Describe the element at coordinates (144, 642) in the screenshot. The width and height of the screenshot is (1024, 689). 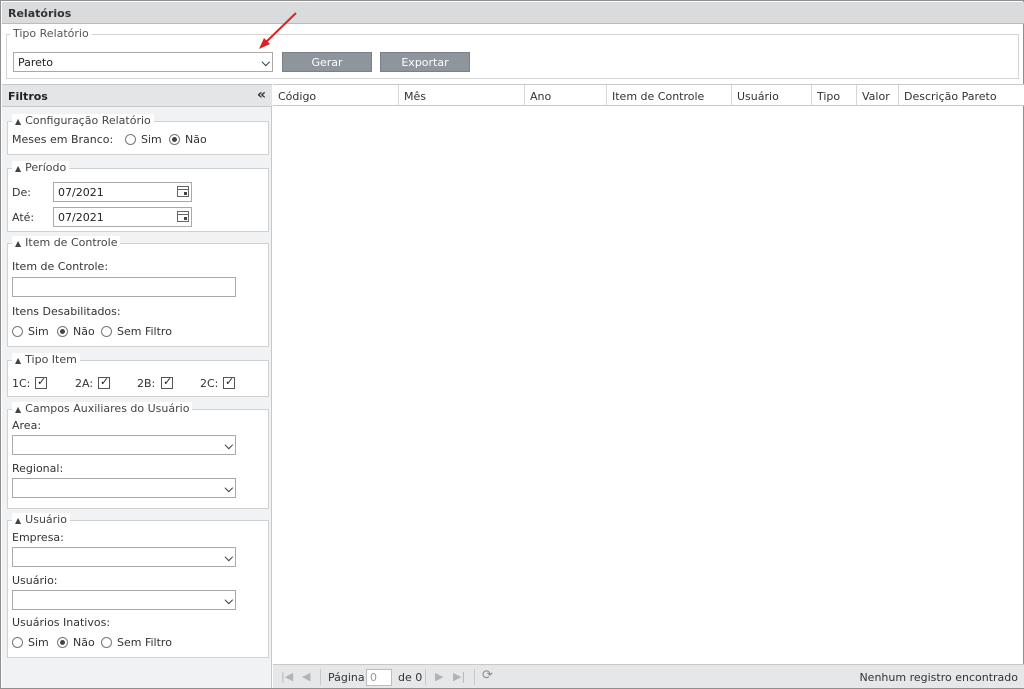
I see `inactive-users-nofilter-label: Sem Filtro` at that location.